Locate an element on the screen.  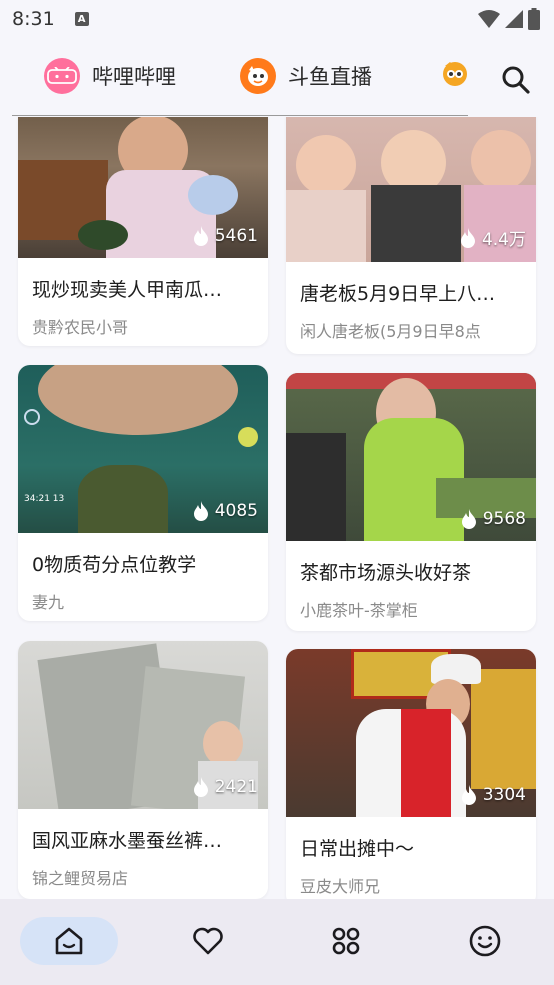
video-thumbnail: 5461 is located at coordinates (143, 187).